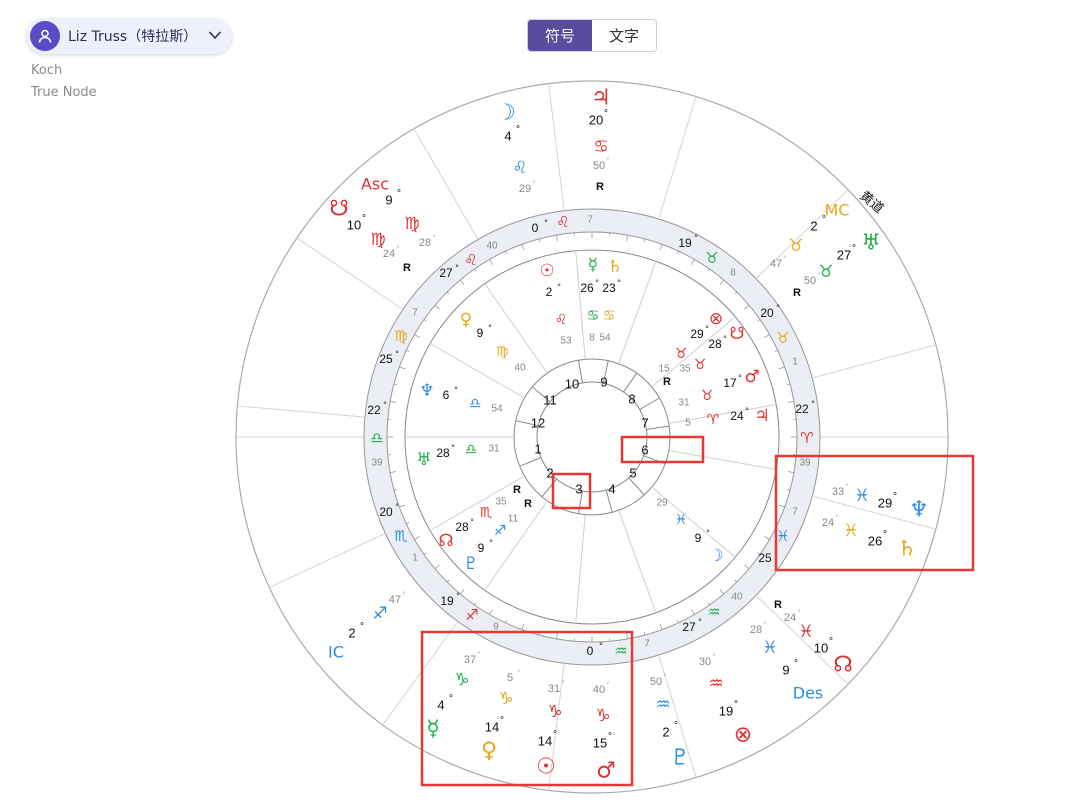  I want to click on saturn-inner-degree: 23, so click(609, 288).